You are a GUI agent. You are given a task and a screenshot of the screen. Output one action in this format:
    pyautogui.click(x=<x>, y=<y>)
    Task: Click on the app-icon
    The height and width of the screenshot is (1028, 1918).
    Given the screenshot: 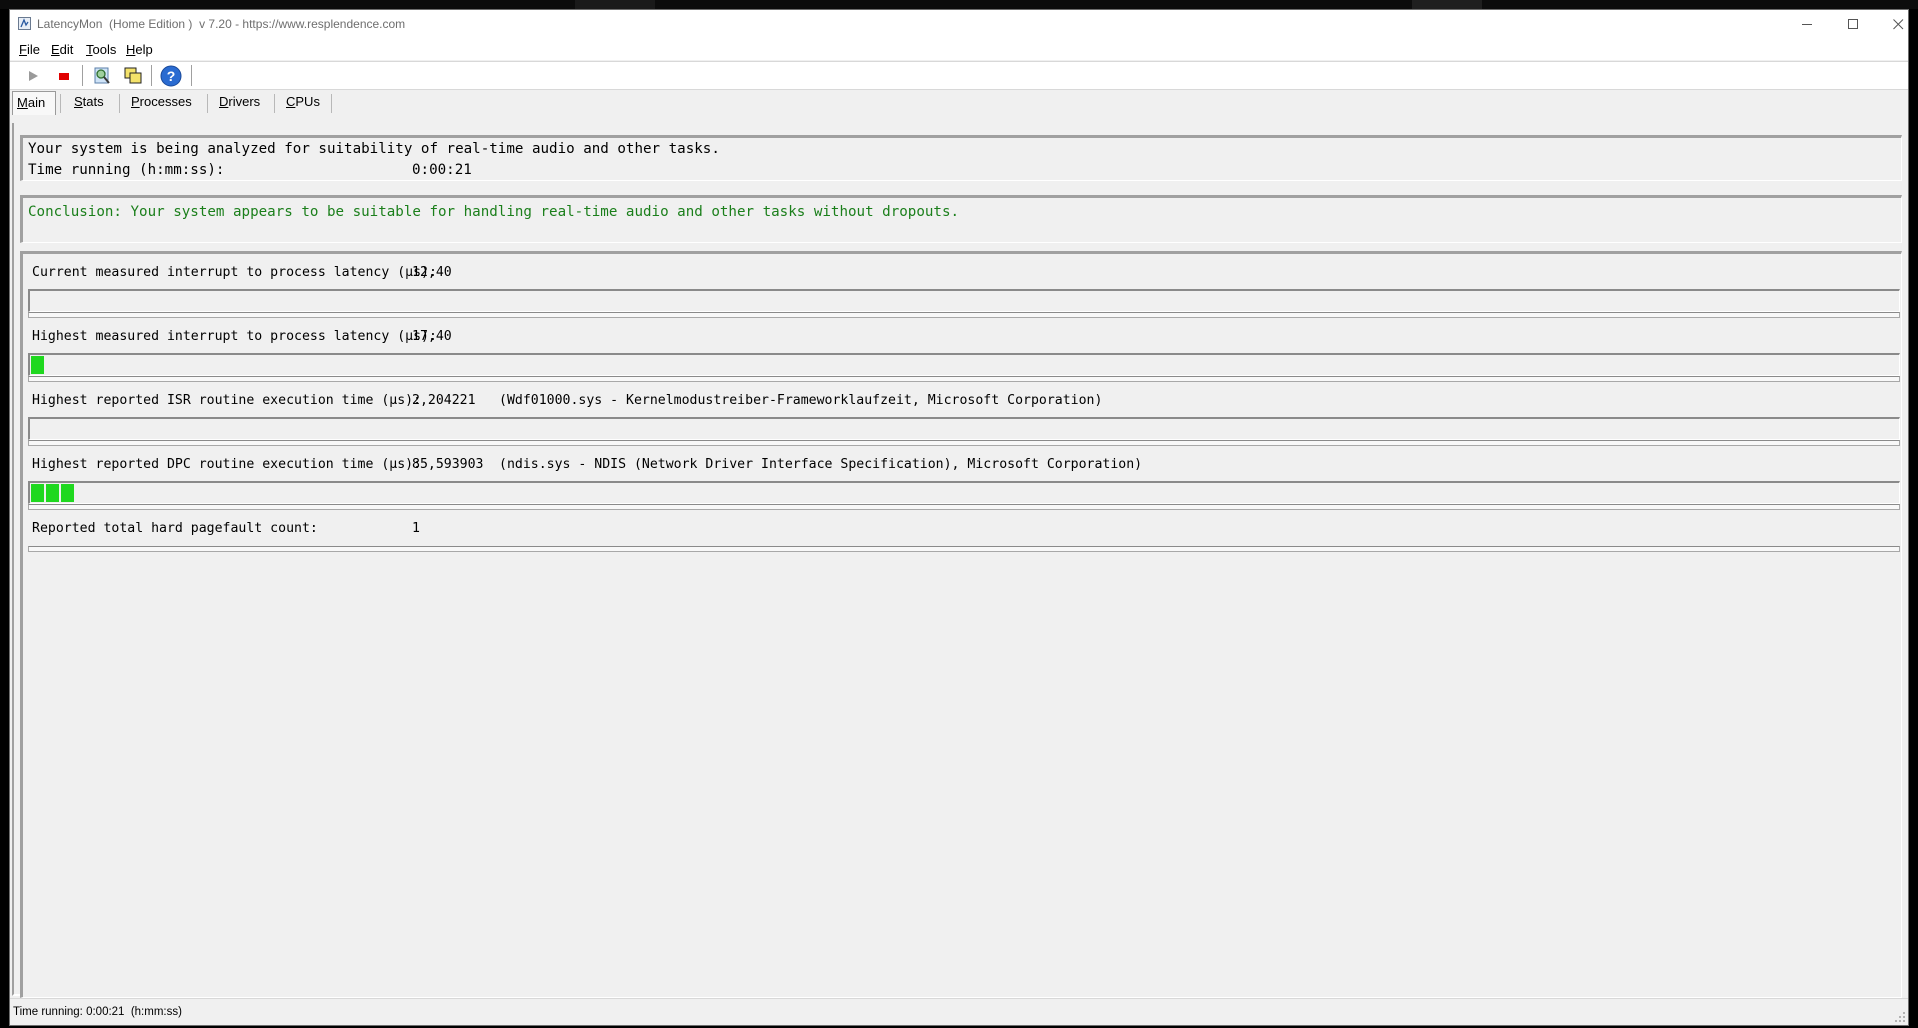 What is the action you would take?
    pyautogui.click(x=24, y=23)
    